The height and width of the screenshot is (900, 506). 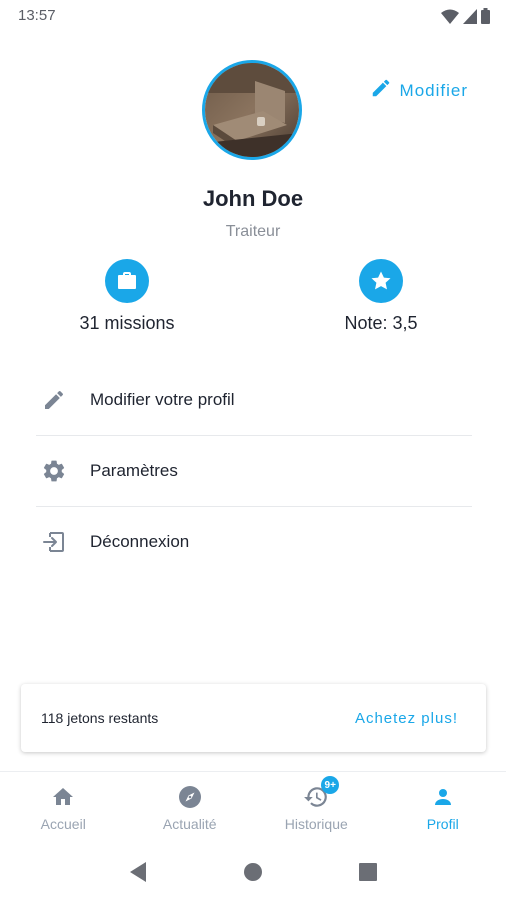 I want to click on edit-link-label: Modifier, so click(x=433, y=90).